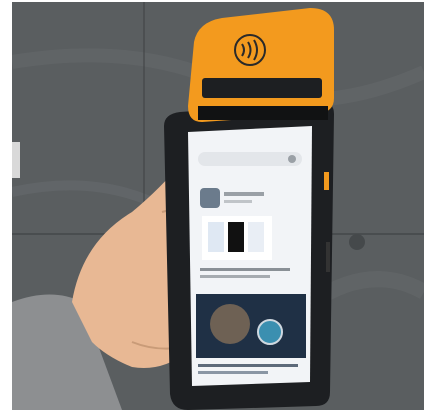  What do you see at coordinates (210, 198) in the screenshot?
I see `app-icon` at bounding box center [210, 198].